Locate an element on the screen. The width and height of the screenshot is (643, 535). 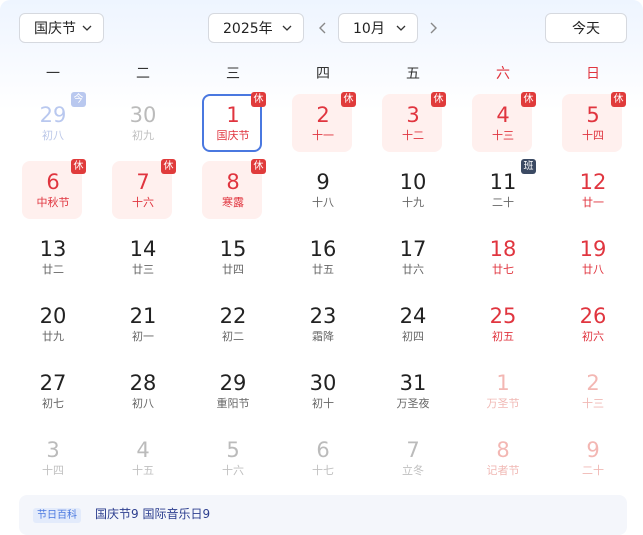
lunar-date: 十九 is located at coordinates (413, 202).